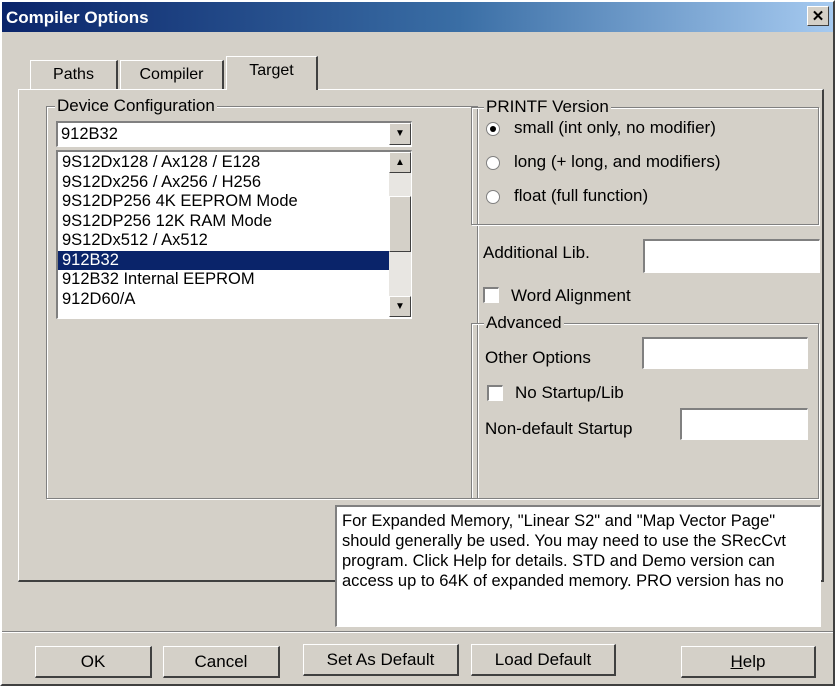 The width and height of the screenshot is (835, 686). I want to click on ok-button: OK, so click(93, 662).